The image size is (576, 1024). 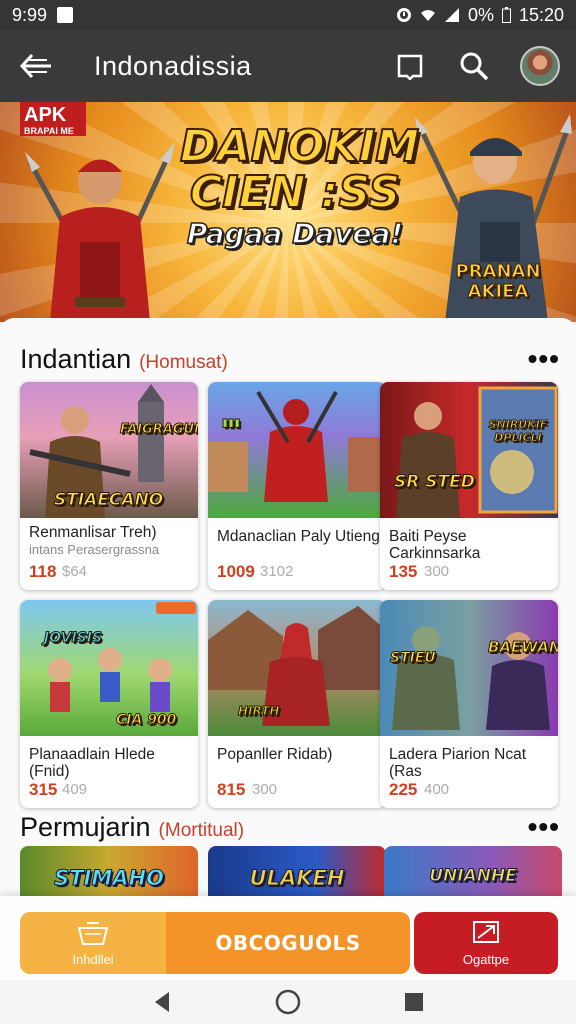 I want to click on game-price: 1009, so click(x=236, y=571).